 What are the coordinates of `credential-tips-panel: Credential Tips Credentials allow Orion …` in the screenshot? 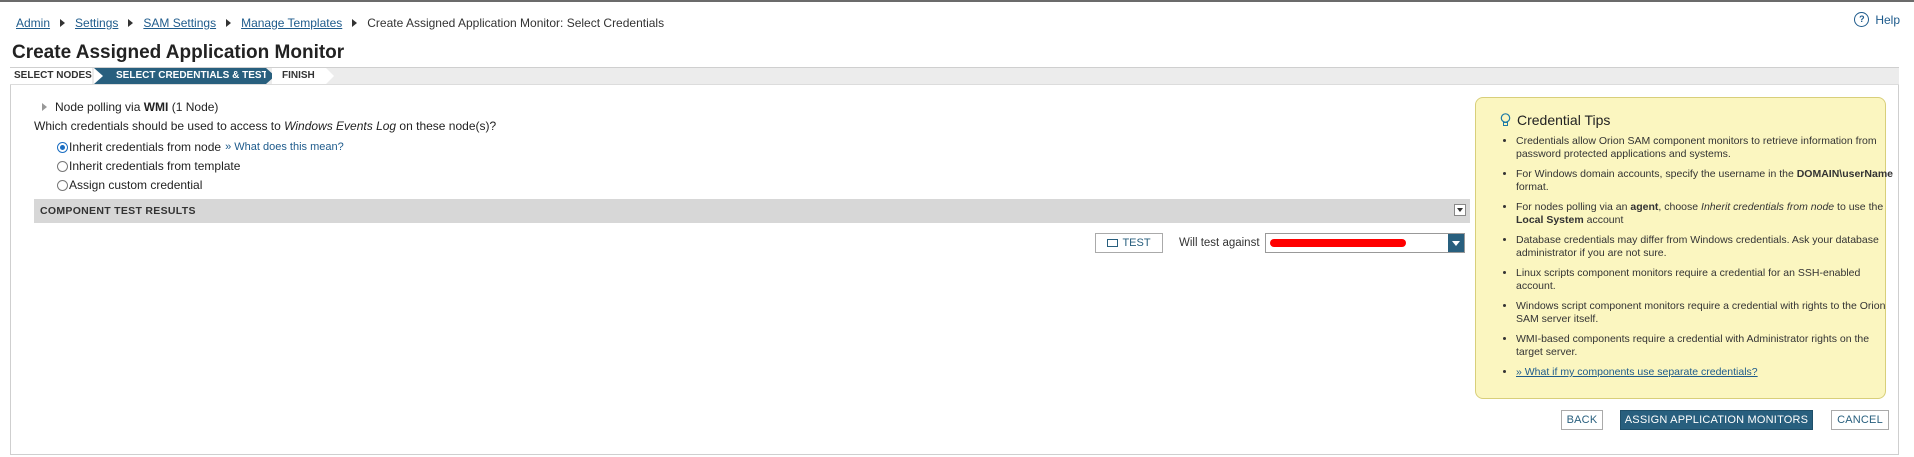 It's located at (1684, 248).